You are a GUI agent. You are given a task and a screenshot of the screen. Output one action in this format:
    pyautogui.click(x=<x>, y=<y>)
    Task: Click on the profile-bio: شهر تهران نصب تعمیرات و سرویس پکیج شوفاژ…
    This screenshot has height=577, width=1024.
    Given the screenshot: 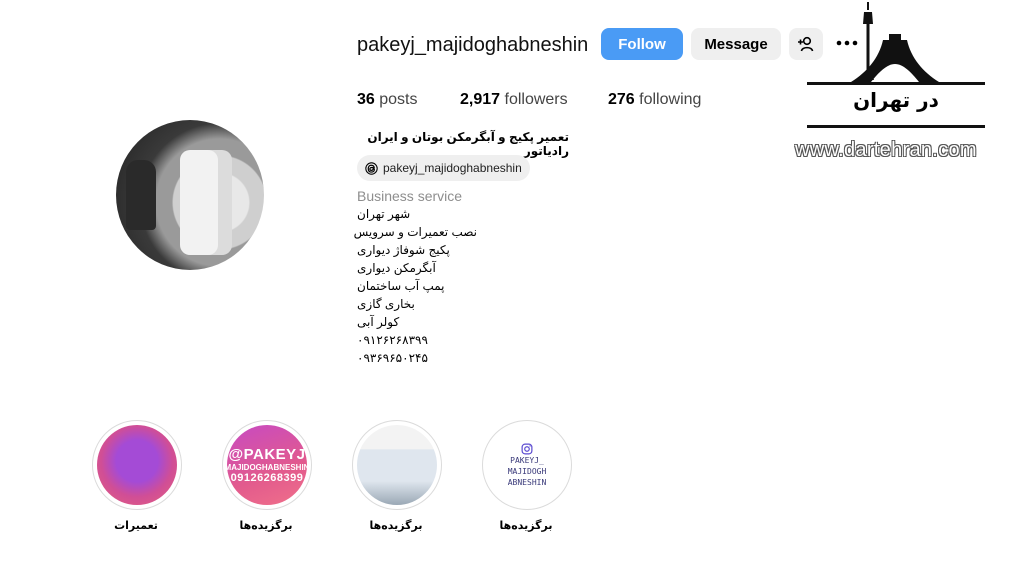 What is the action you would take?
    pyautogui.click(x=415, y=288)
    